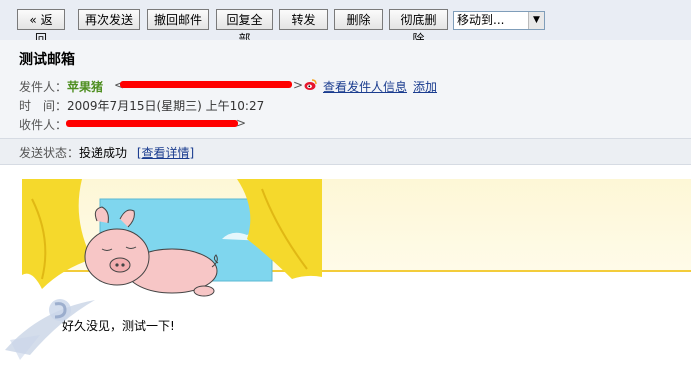 Image resolution: width=691 pixels, height=365 pixels. I want to click on to-label: 收件人：, so click(43, 125).